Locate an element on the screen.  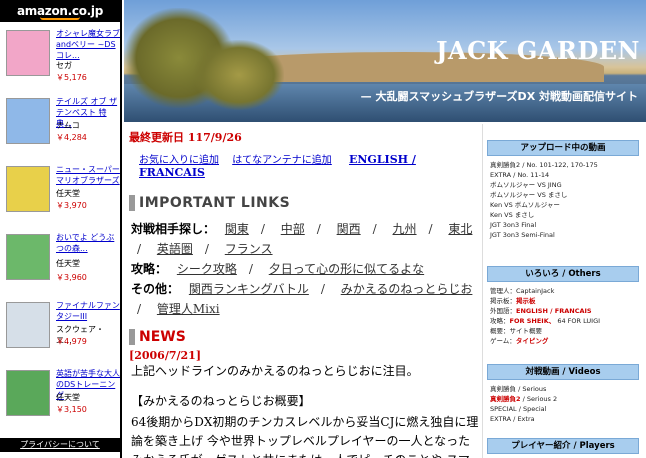
product-price: ￥3,970 is located at coordinates (71, 205).